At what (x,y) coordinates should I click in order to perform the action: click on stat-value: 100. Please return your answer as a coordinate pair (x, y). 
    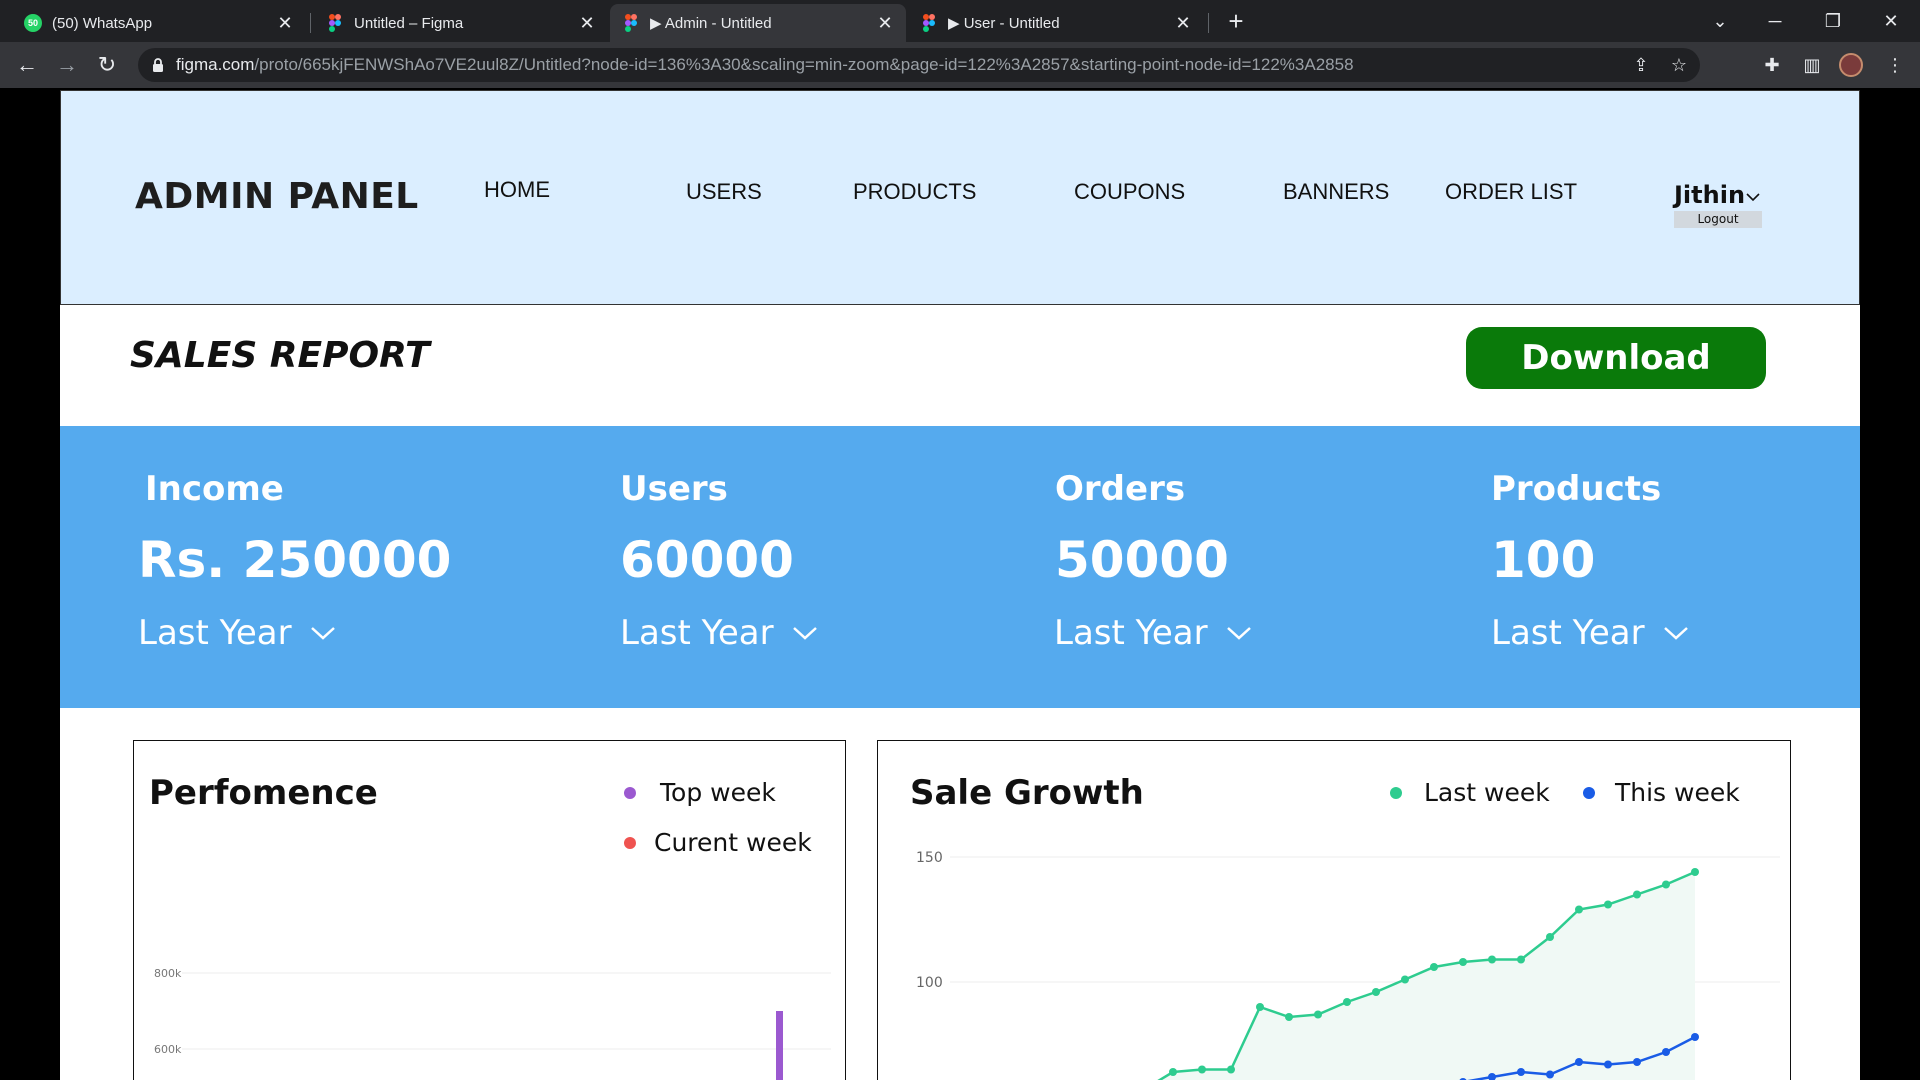
    Looking at the image, I should click on (1543, 560).